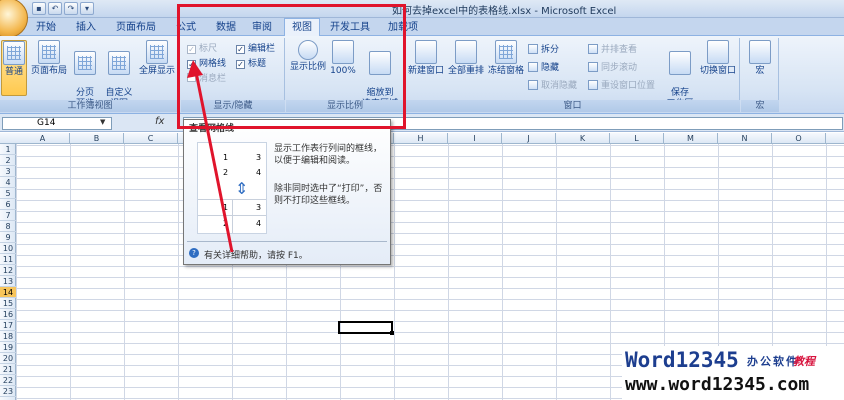 Image resolution: width=844 pixels, height=400 pixels. I want to click on watermark-url: www.word12345.com, so click(717, 384).